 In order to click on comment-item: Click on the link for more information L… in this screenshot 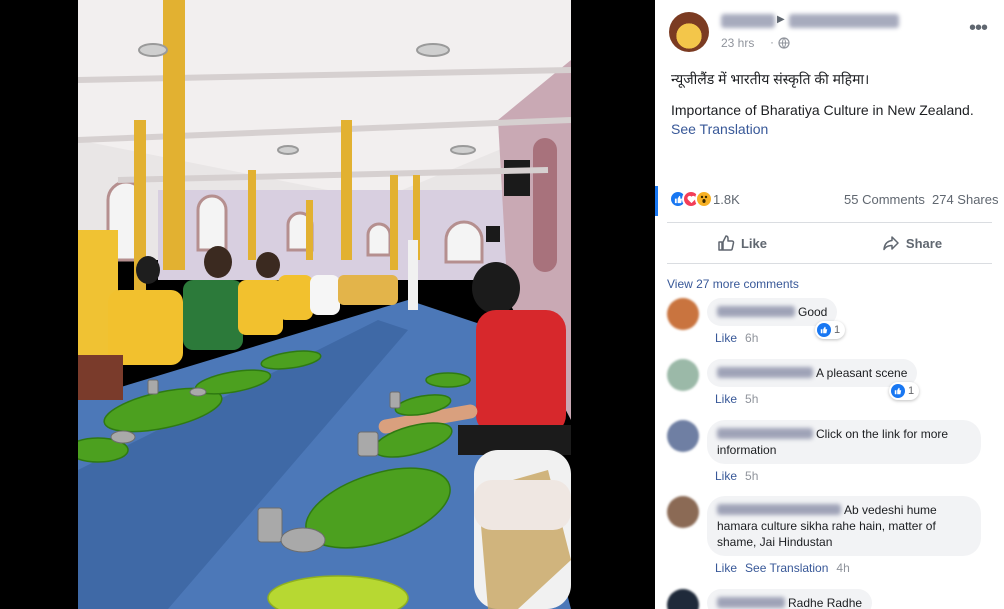, I will do `click(832, 453)`.